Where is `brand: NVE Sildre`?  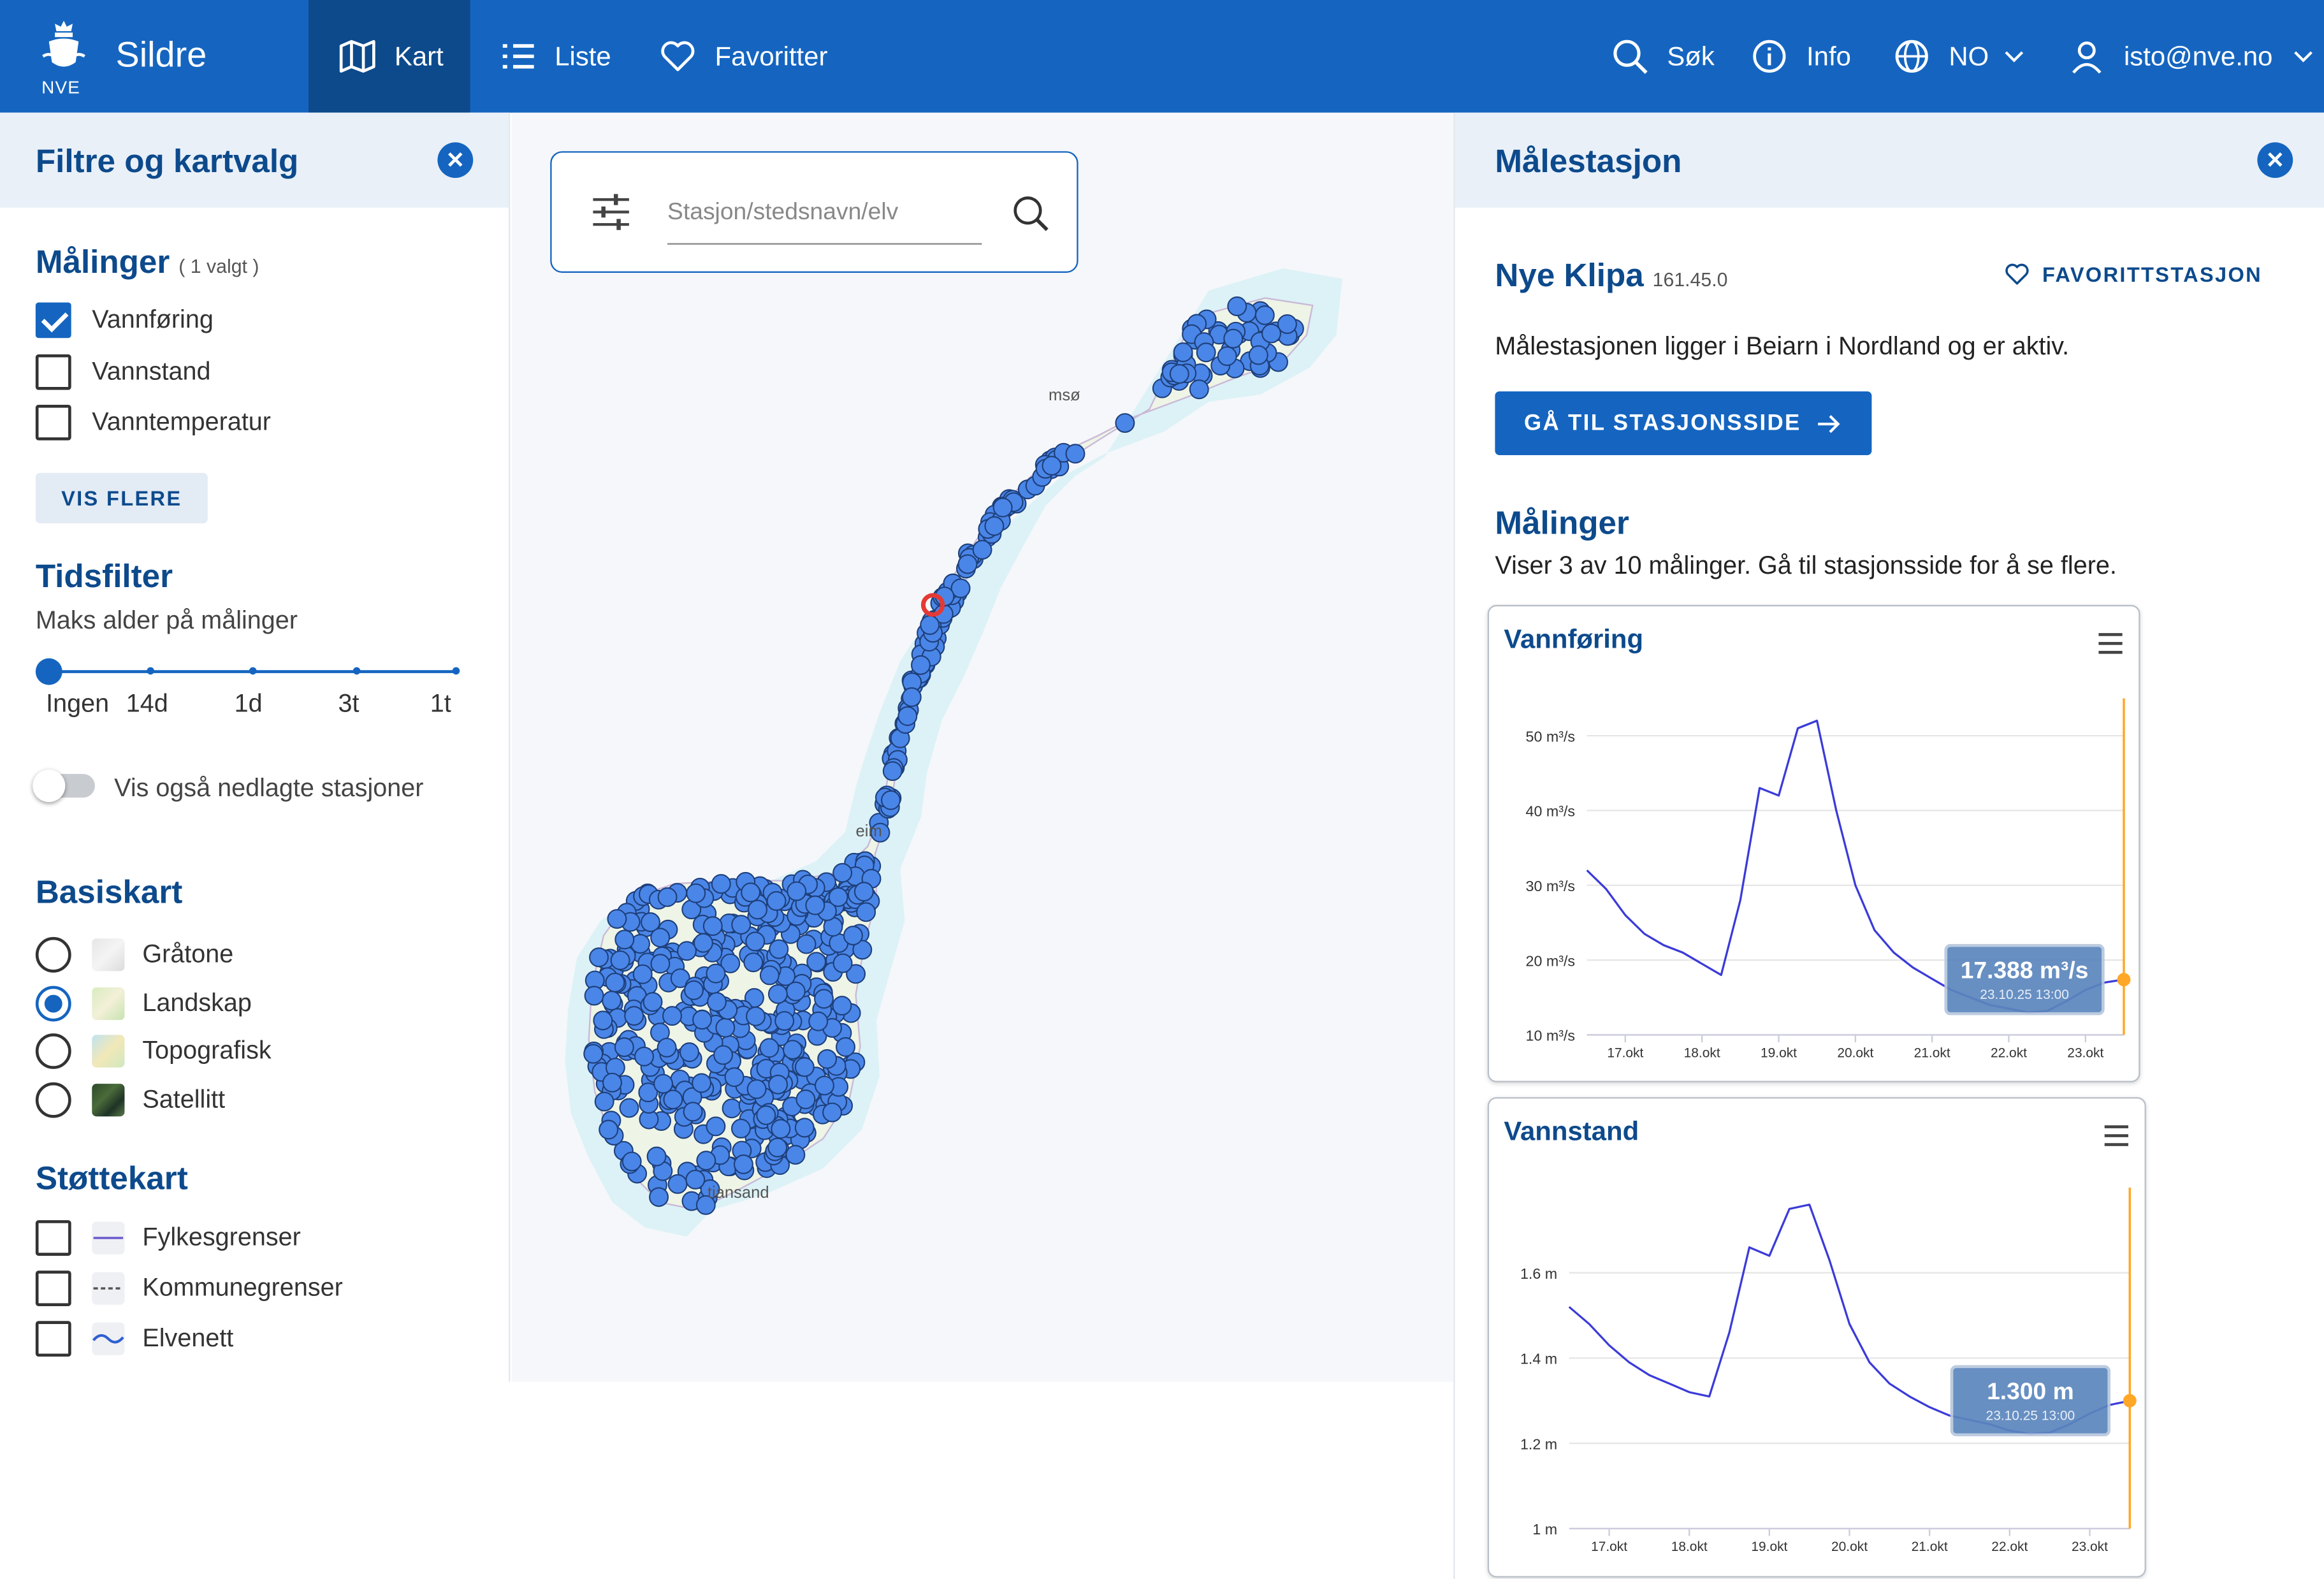 brand: NVE Sildre is located at coordinates (155, 56).